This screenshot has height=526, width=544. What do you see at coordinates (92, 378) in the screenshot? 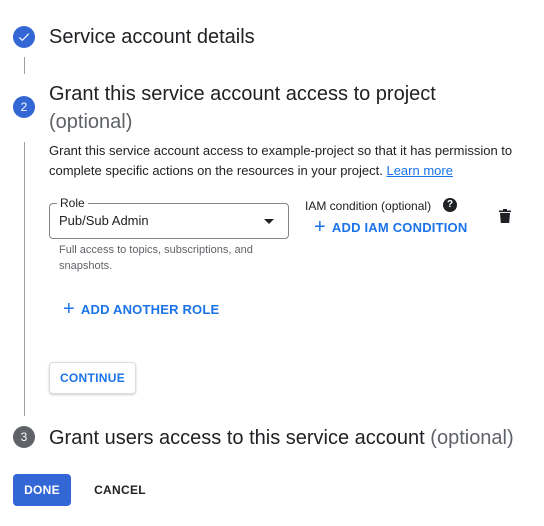
I see `continue-button: CONTINUE` at bounding box center [92, 378].